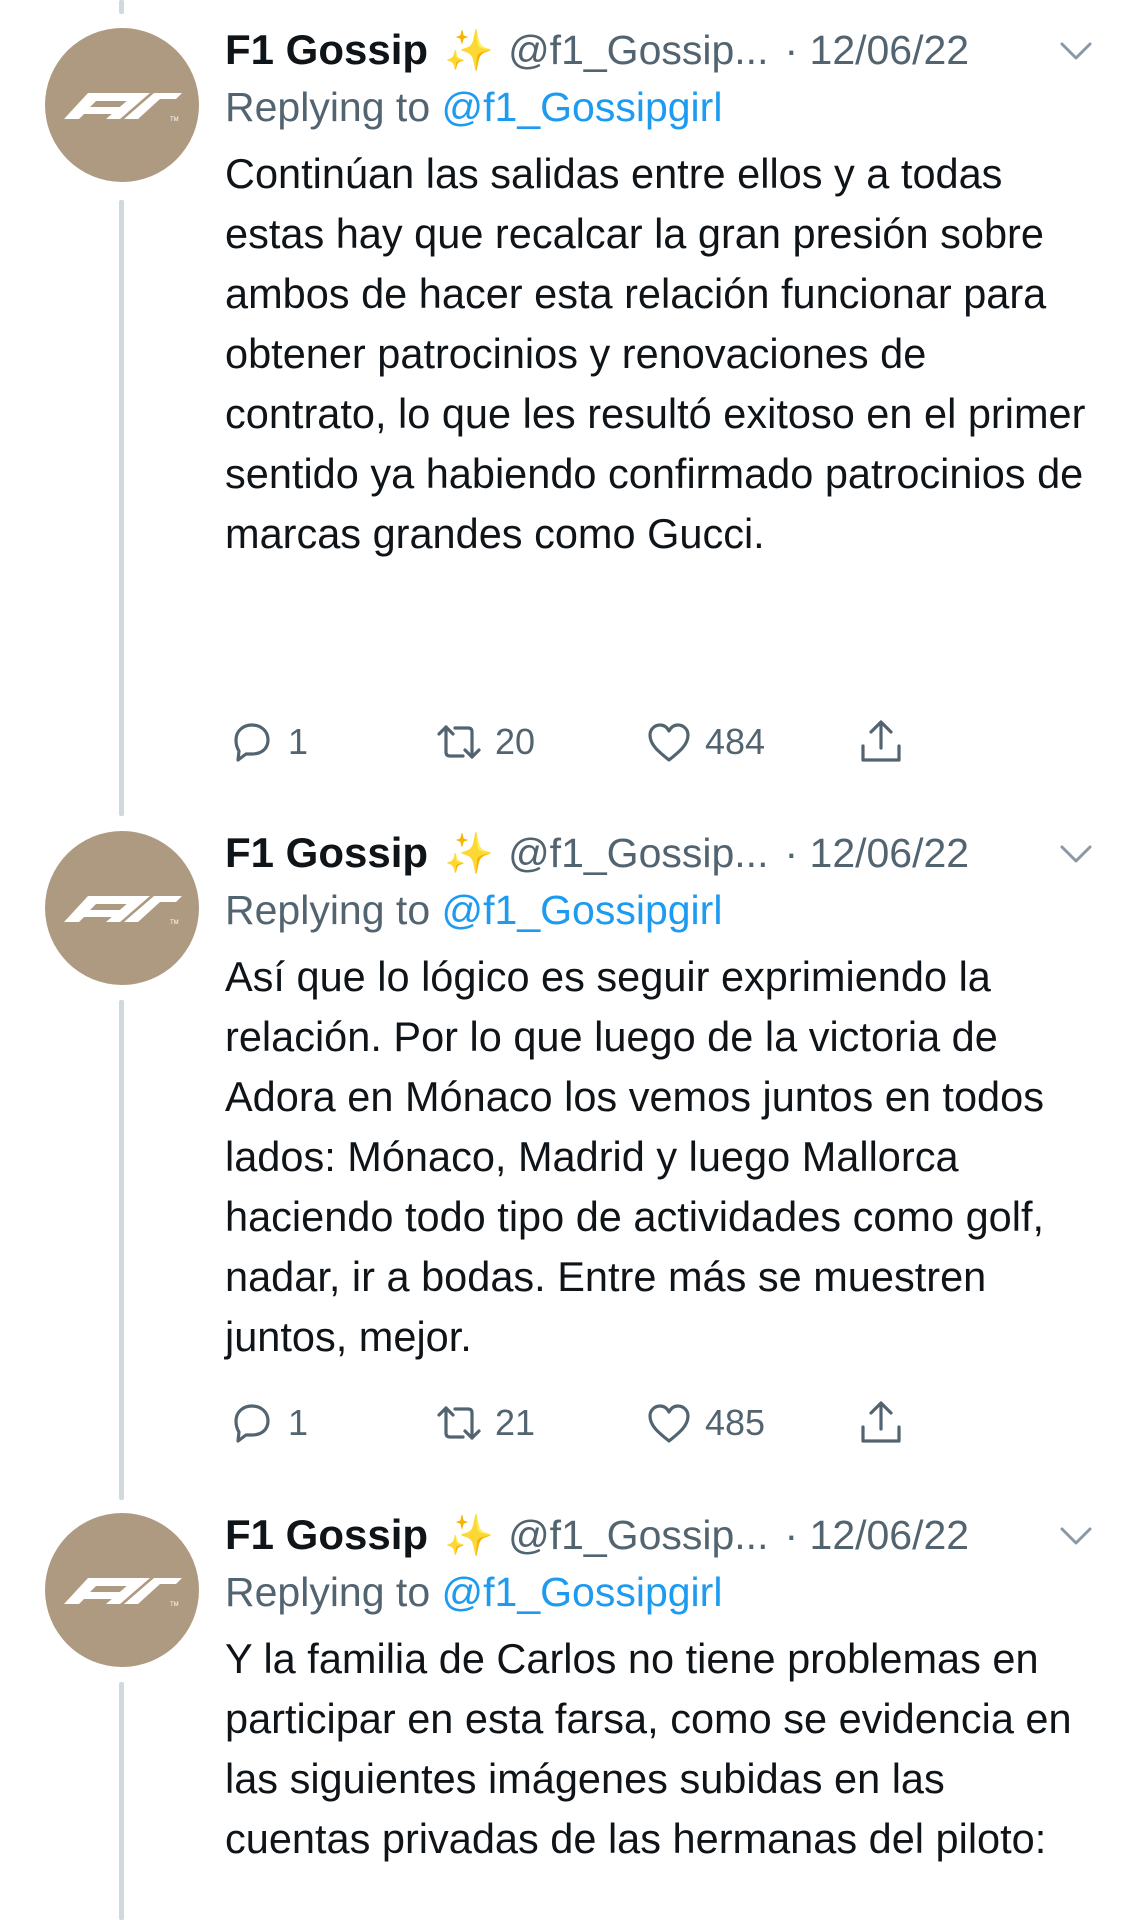 This screenshot has width=1136, height=1920. What do you see at coordinates (485, 1423) in the screenshot?
I see `retweet-button: 21` at bounding box center [485, 1423].